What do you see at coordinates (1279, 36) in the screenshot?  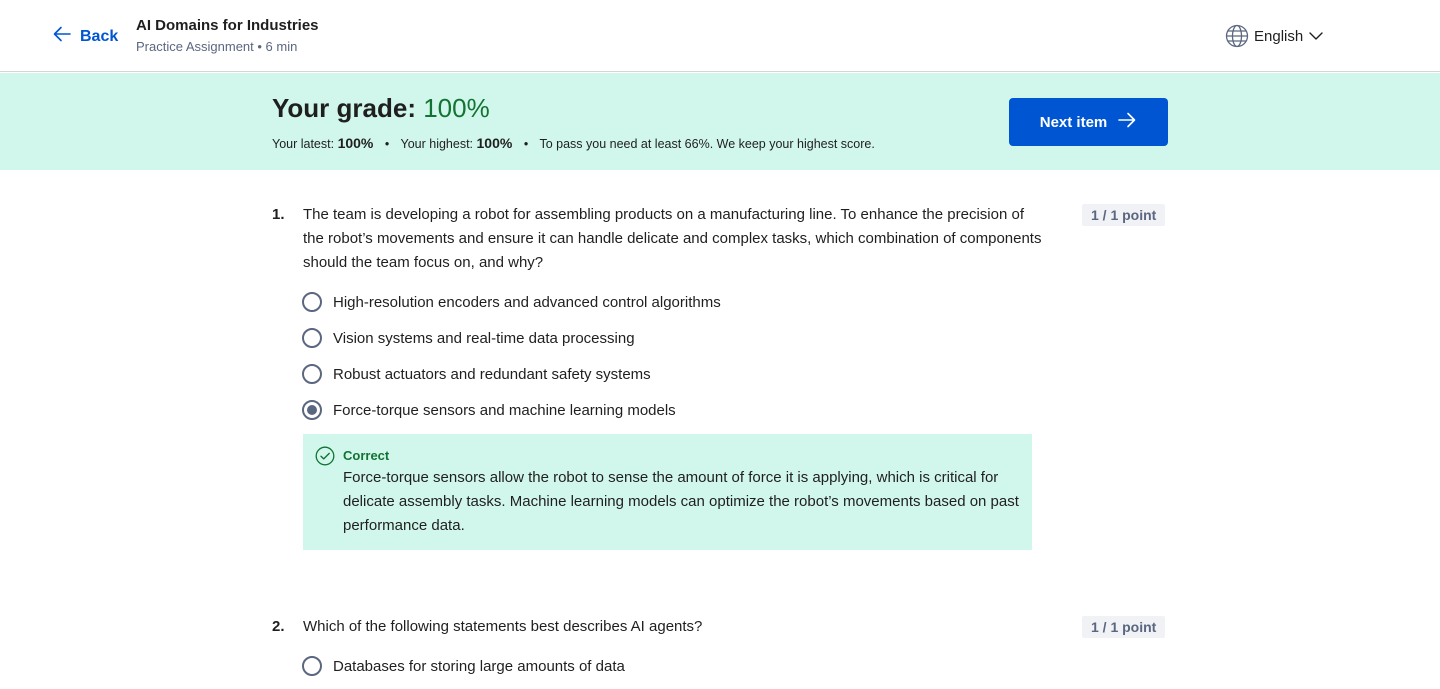 I see `language-label: English` at bounding box center [1279, 36].